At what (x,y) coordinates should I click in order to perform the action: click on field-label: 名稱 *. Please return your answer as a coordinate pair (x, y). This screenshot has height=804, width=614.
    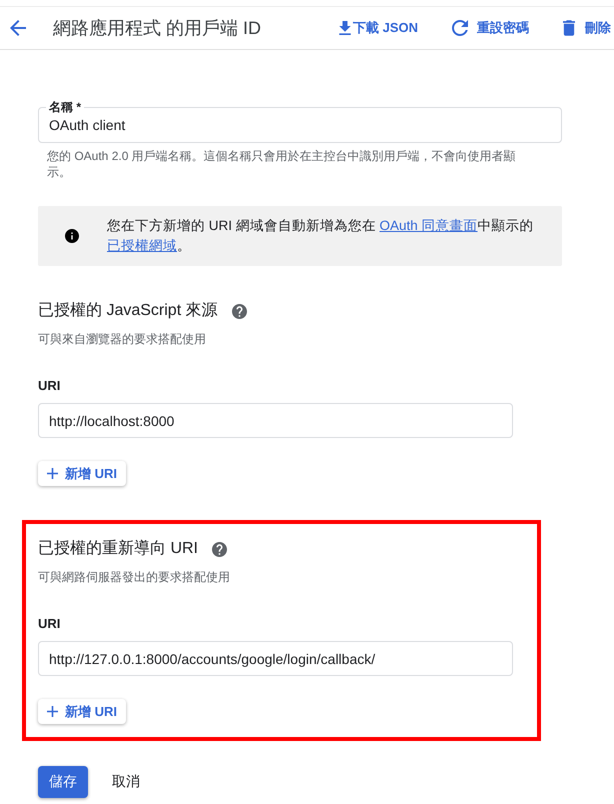
    Looking at the image, I should click on (65, 107).